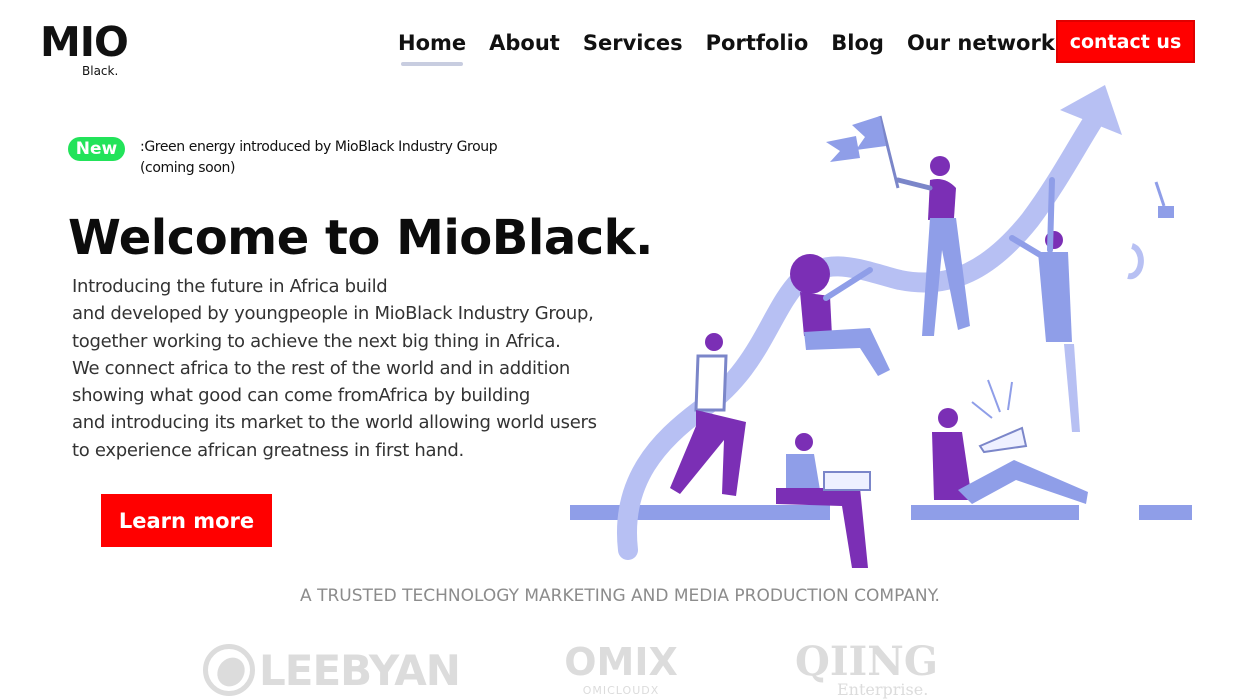 The width and height of the screenshot is (1240, 700). What do you see at coordinates (432, 47) in the screenshot?
I see `nav-item-home: Home` at bounding box center [432, 47].